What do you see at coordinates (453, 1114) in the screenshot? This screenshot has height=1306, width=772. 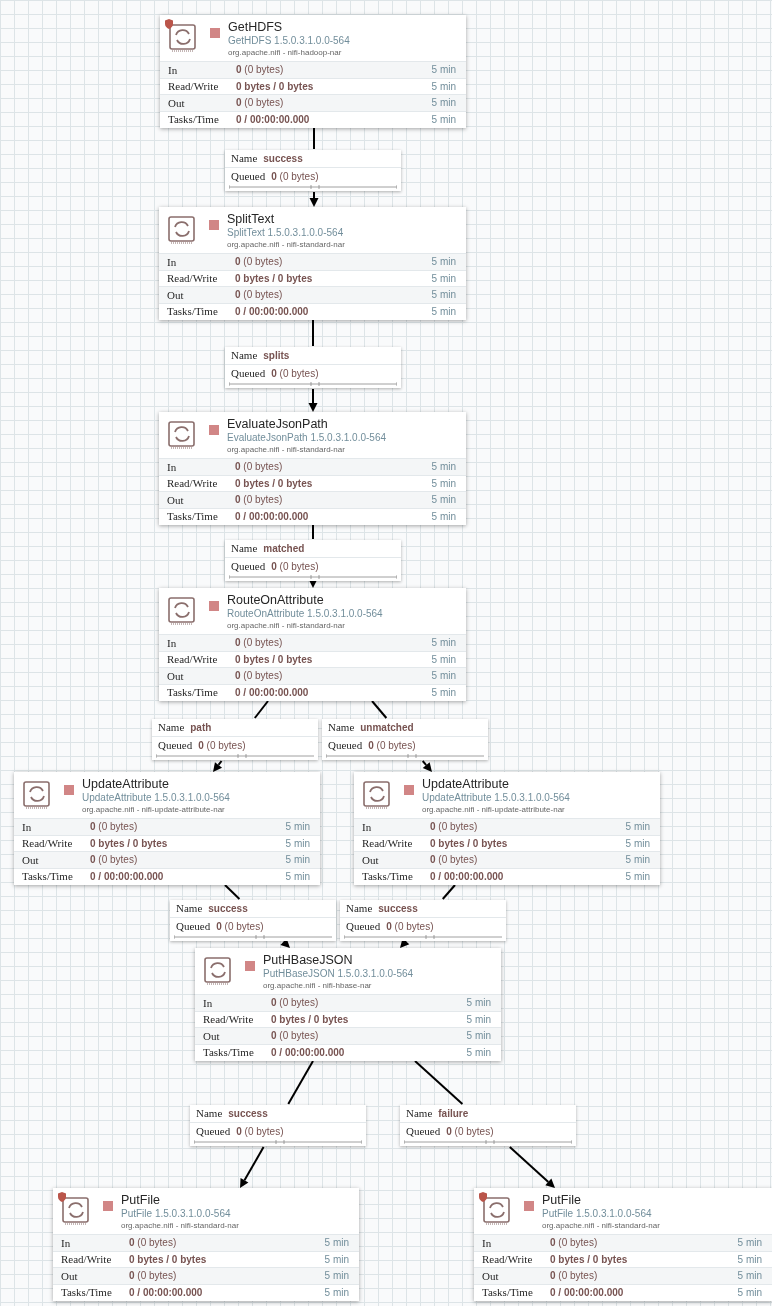 I see `connection-name: failure` at bounding box center [453, 1114].